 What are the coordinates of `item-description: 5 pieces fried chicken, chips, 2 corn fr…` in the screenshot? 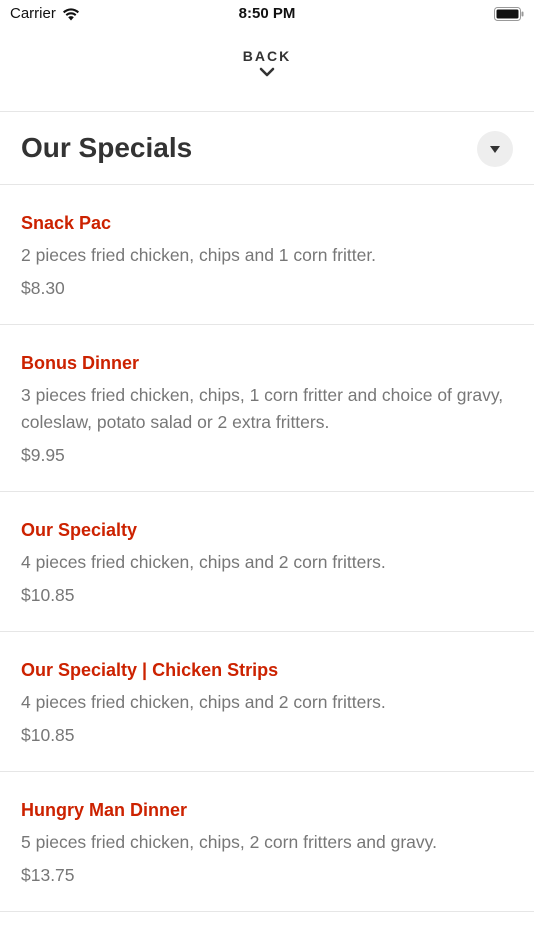 It's located at (229, 842).